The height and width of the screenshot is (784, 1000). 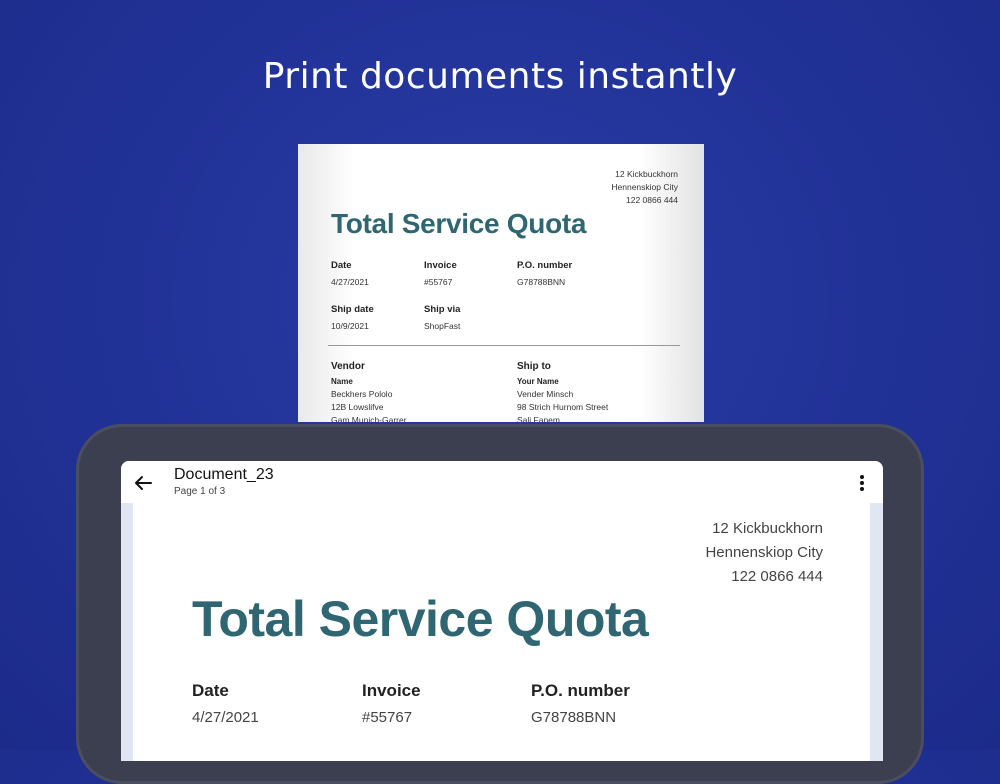 What do you see at coordinates (646, 174) in the screenshot?
I see `paper-address-line: 12 Kickbuckhorn` at bounding box center [646, 174].